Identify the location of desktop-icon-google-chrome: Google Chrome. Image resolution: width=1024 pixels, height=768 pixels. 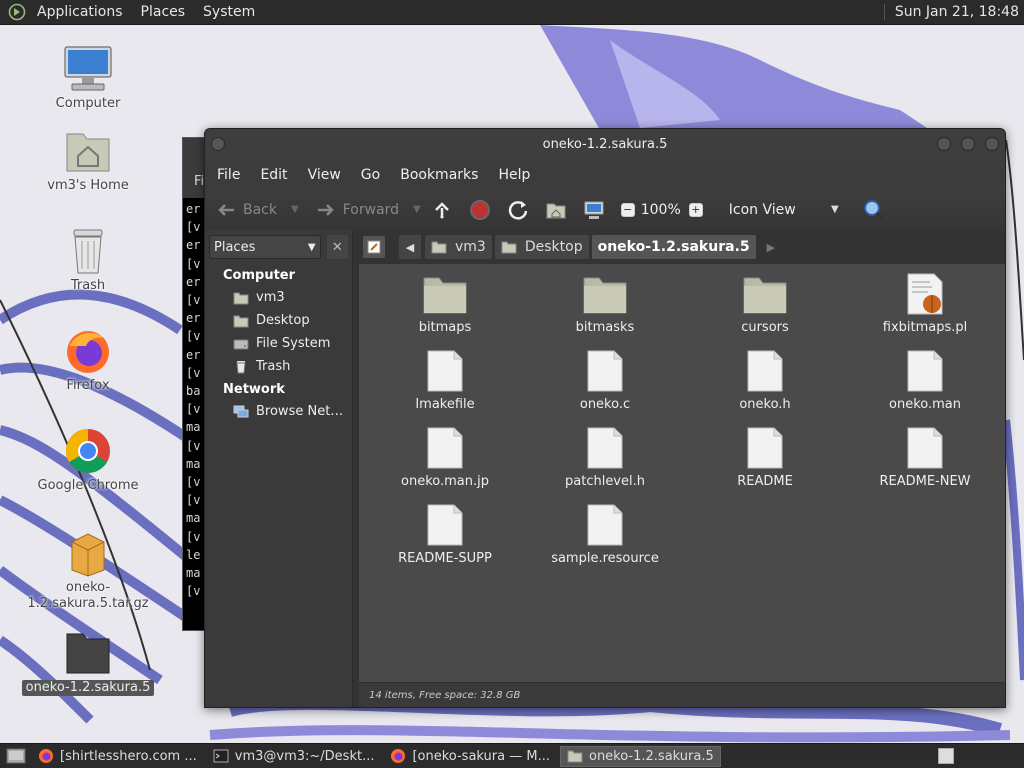
(88, 460).